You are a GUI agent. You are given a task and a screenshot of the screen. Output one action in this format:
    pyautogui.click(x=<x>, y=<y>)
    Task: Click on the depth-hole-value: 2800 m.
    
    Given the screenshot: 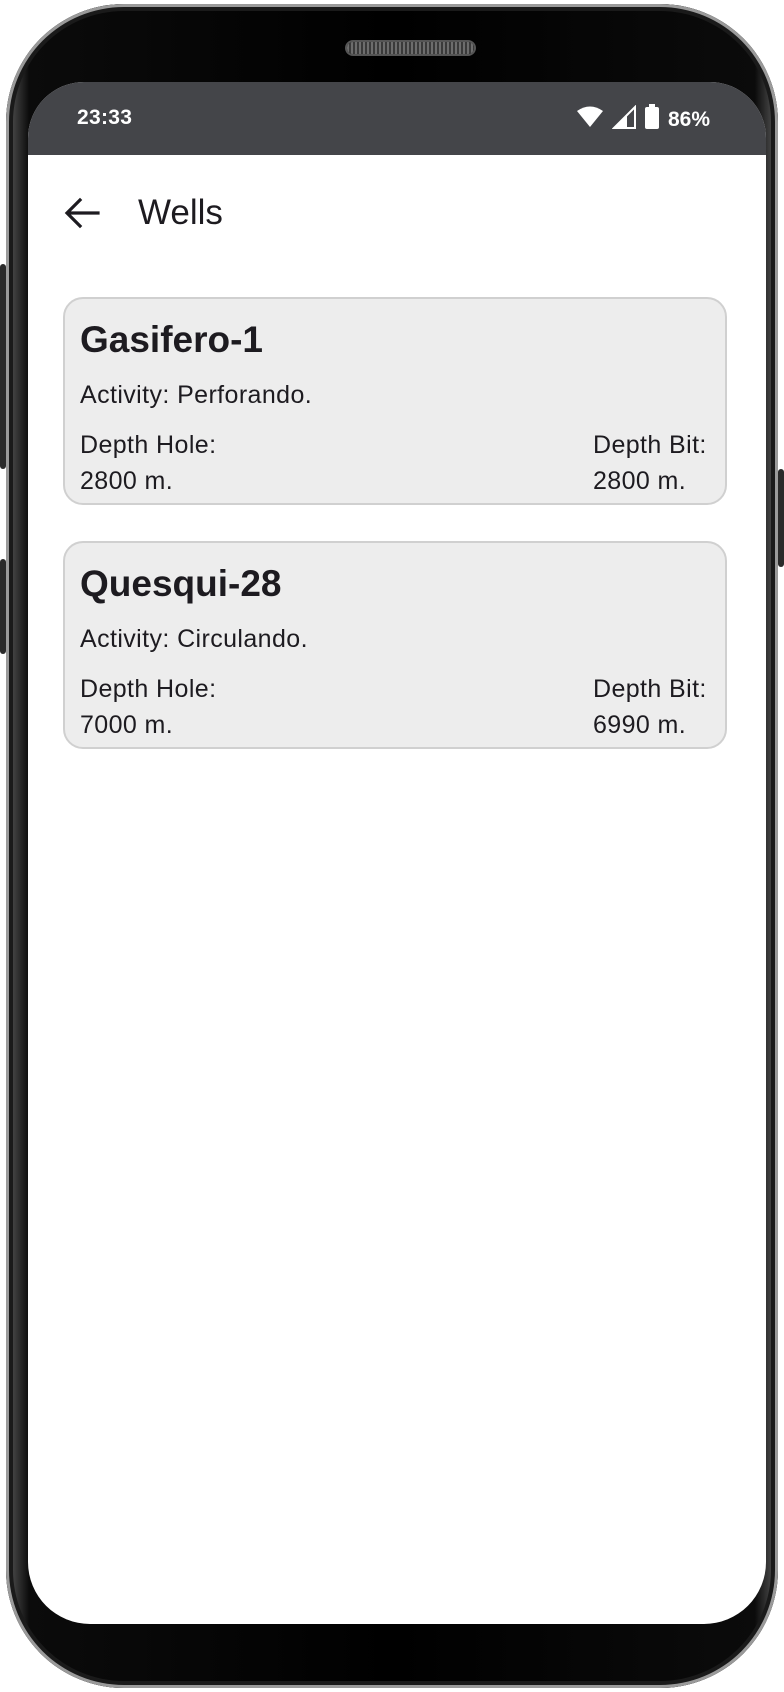 What is the action you would take?
    pyautogui.click(x=127, y=481)
    